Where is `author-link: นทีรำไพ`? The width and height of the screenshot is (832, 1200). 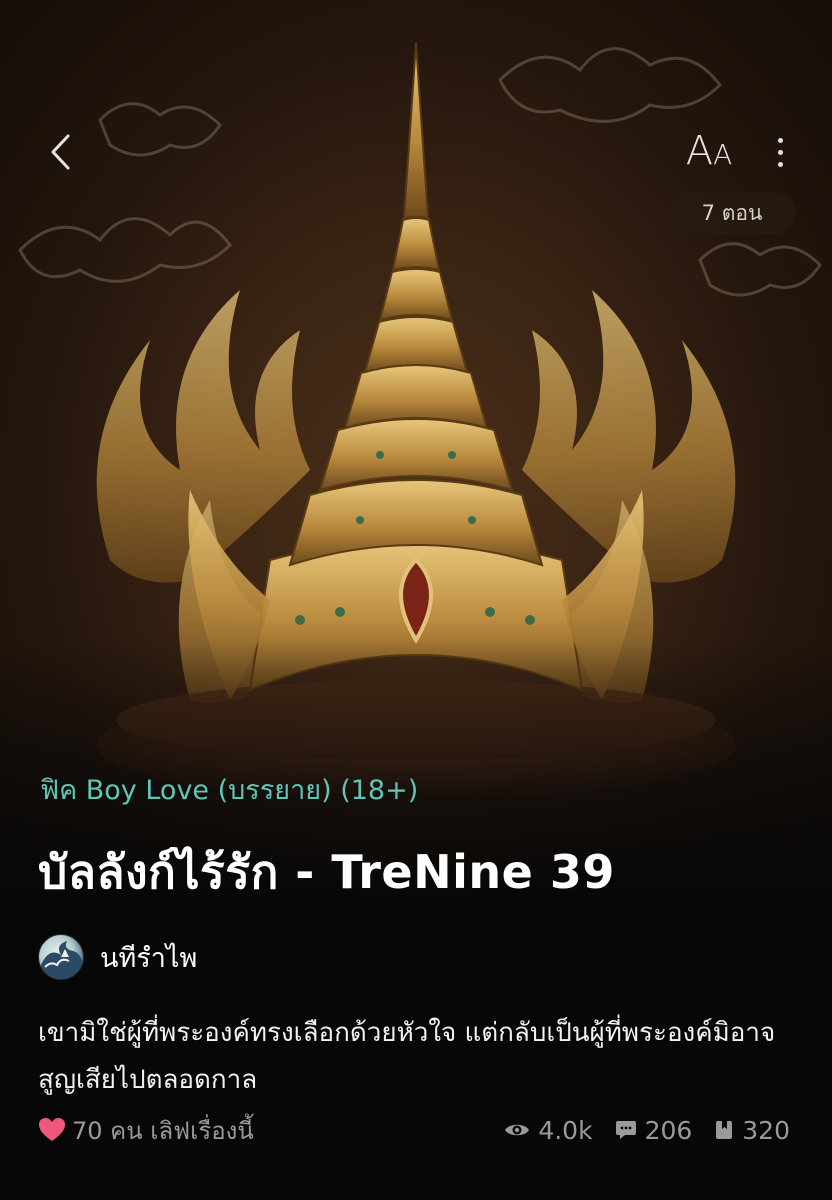 author-link: นทีรำไพ is located at coordinates (117, 957).